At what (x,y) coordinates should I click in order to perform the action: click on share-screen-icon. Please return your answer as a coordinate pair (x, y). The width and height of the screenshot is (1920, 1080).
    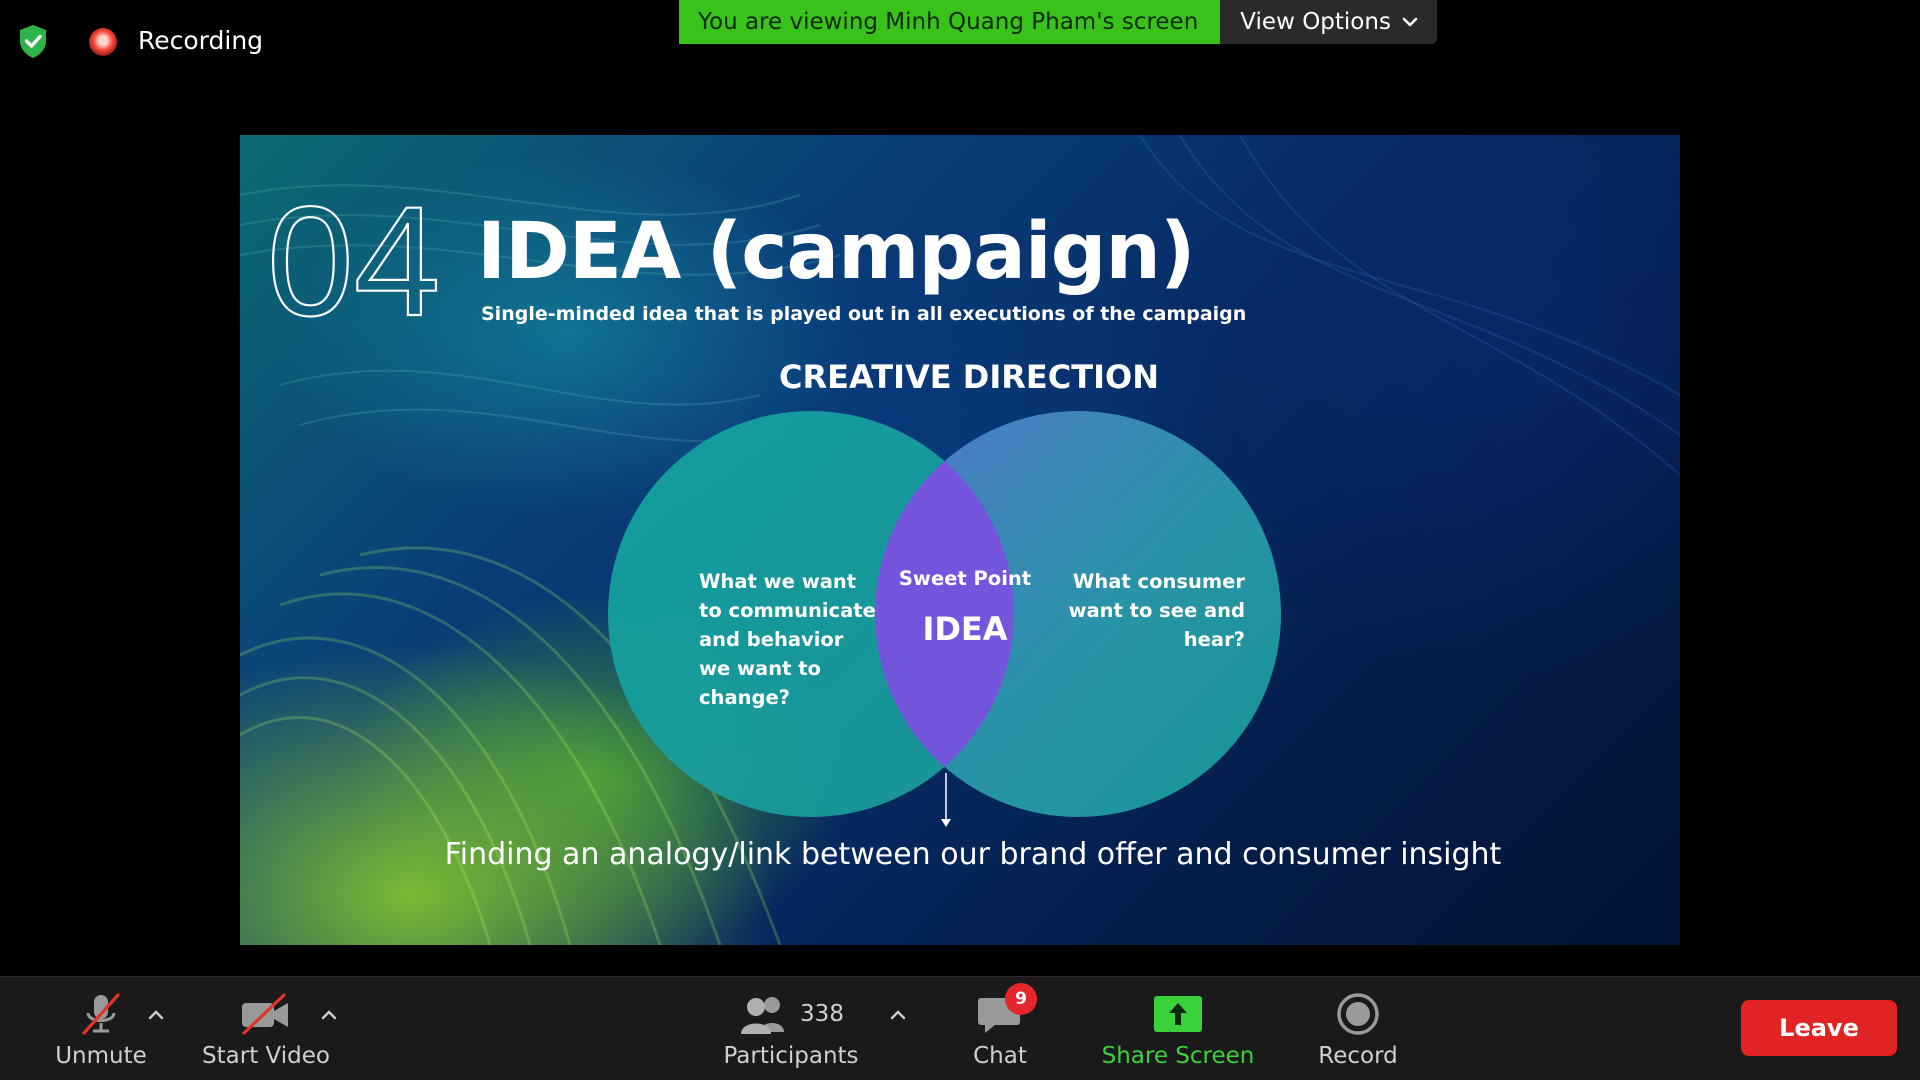
    Looking at the image, I should click on (1178, 1014).